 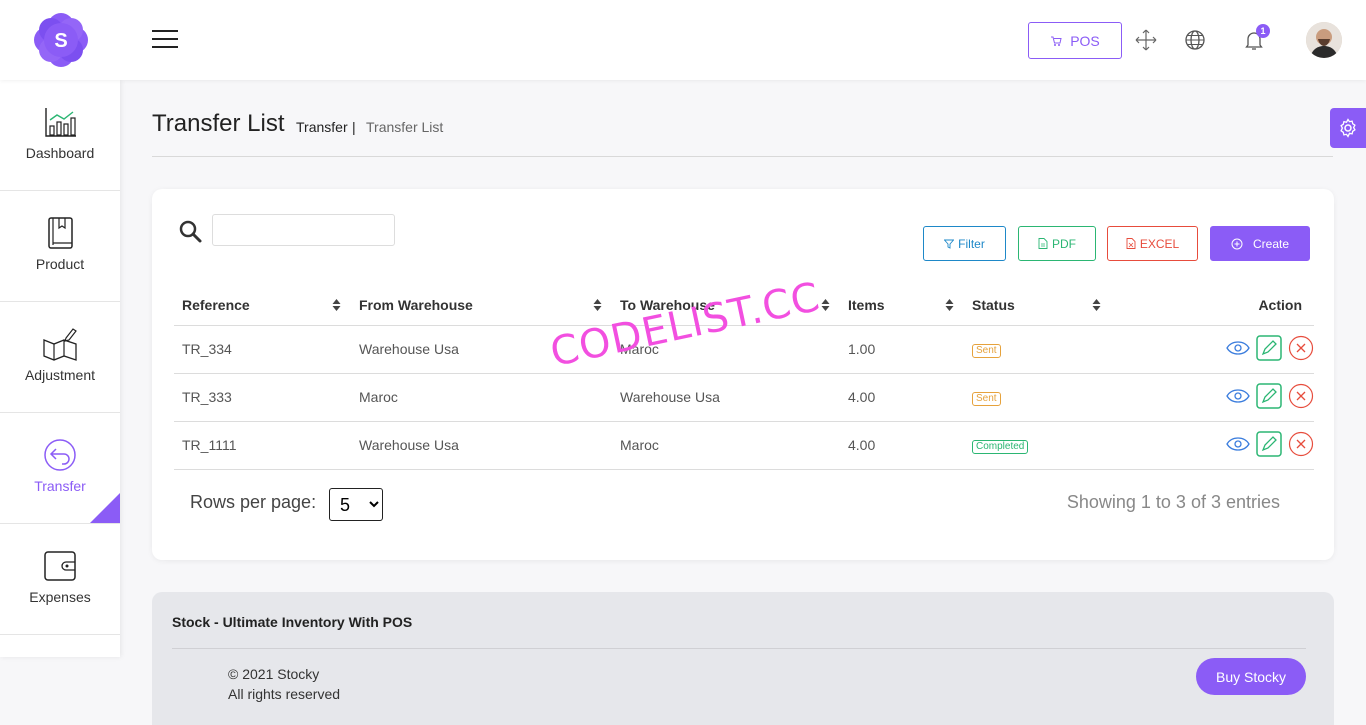 What do you see at coordinates (262, 305) in the screenshot?
I see `column-header-reference: Reference` at bounding box center [262, 305].